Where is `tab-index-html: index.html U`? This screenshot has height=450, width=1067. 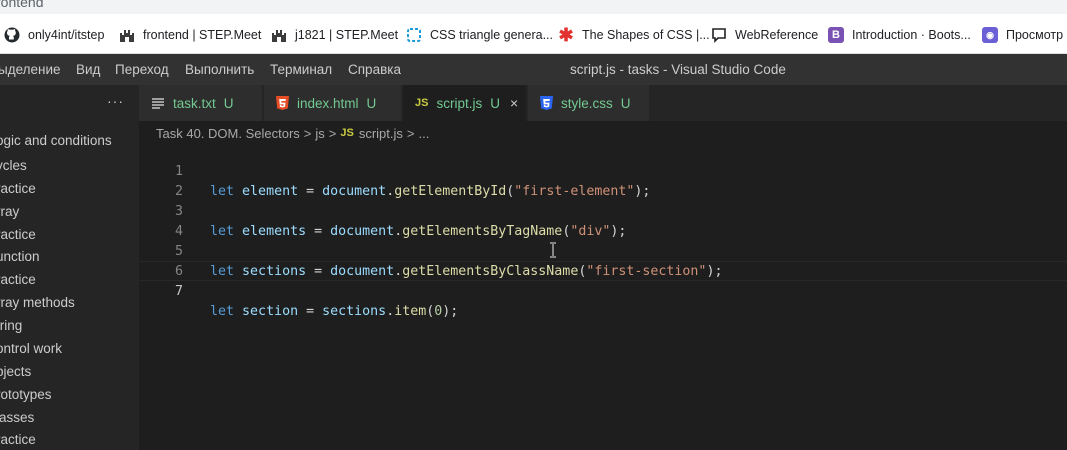 tab-index-html: index.html U is located at coordinates (333, 103).